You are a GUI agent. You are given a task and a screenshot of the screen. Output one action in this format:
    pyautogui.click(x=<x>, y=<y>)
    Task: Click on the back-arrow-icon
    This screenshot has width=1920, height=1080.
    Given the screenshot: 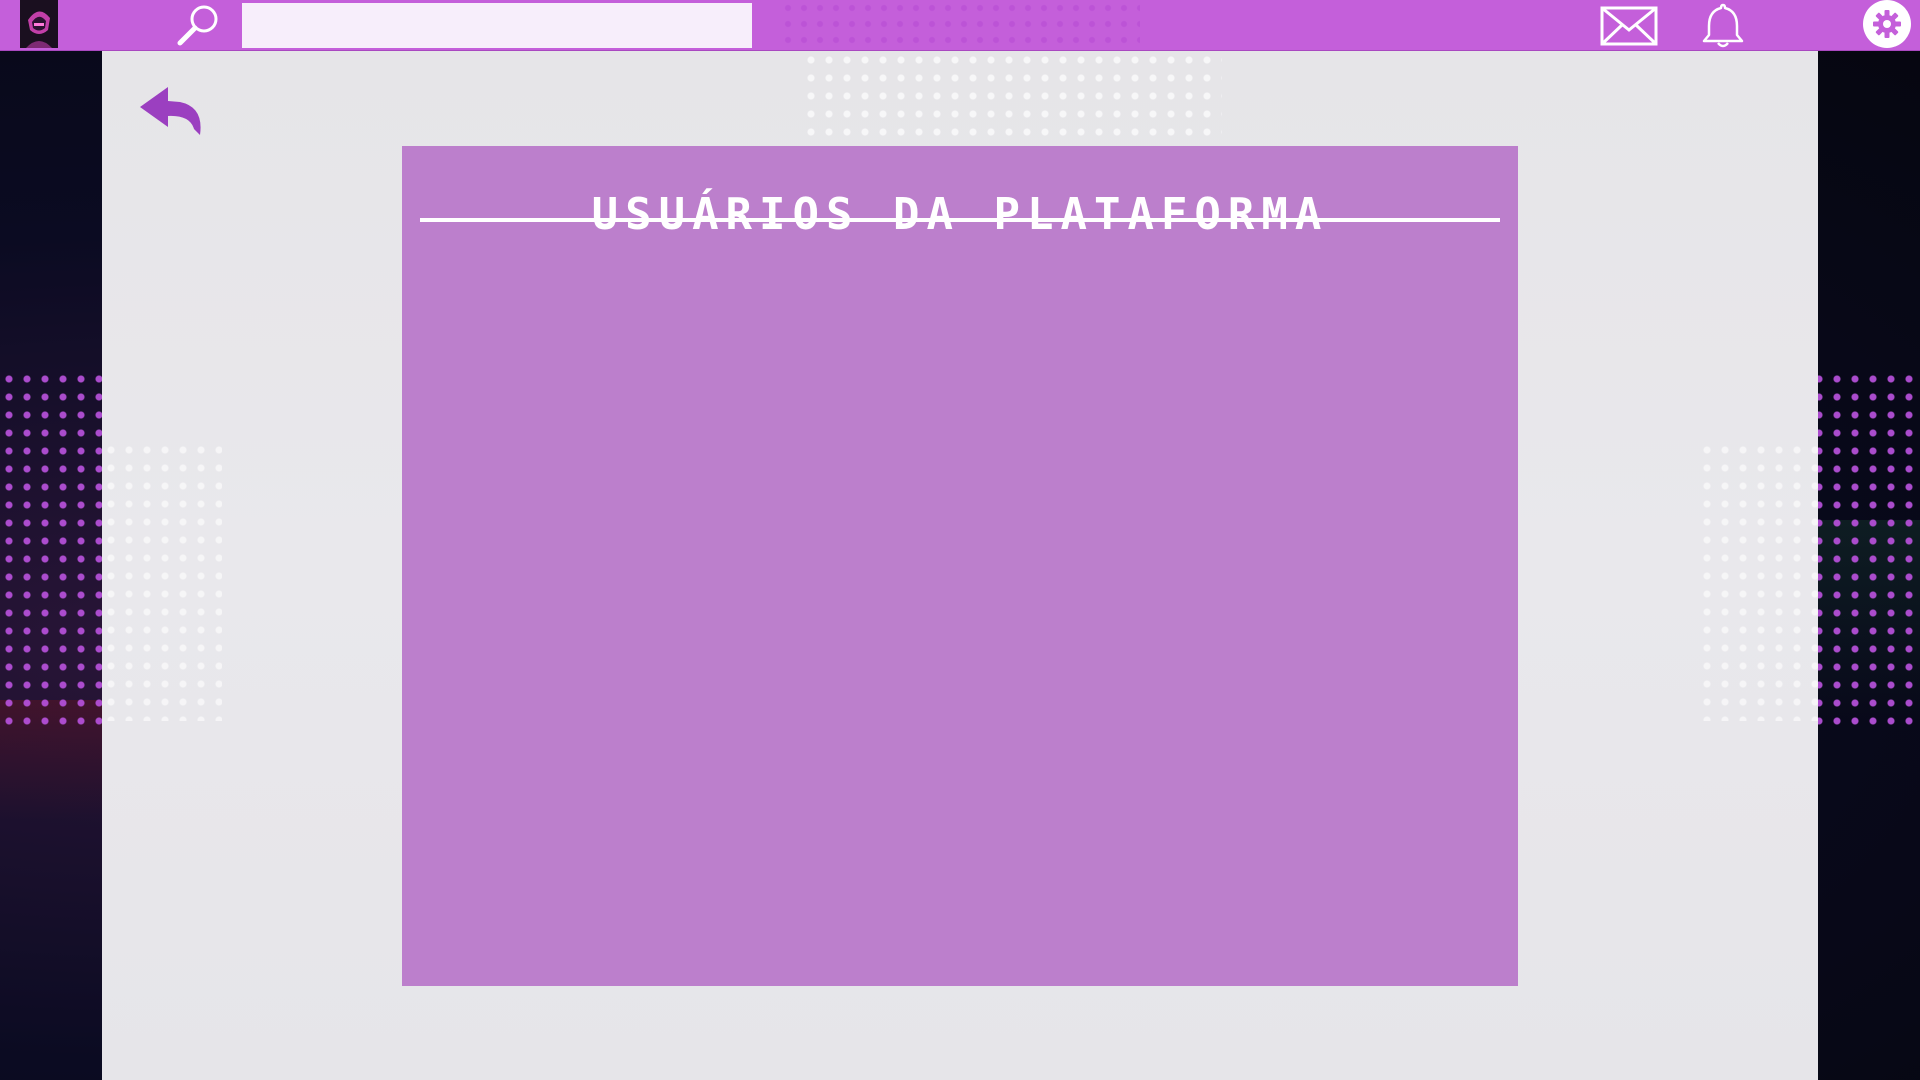 What is the action you would take?
    pyautogui.click(x=170, y=111)
    